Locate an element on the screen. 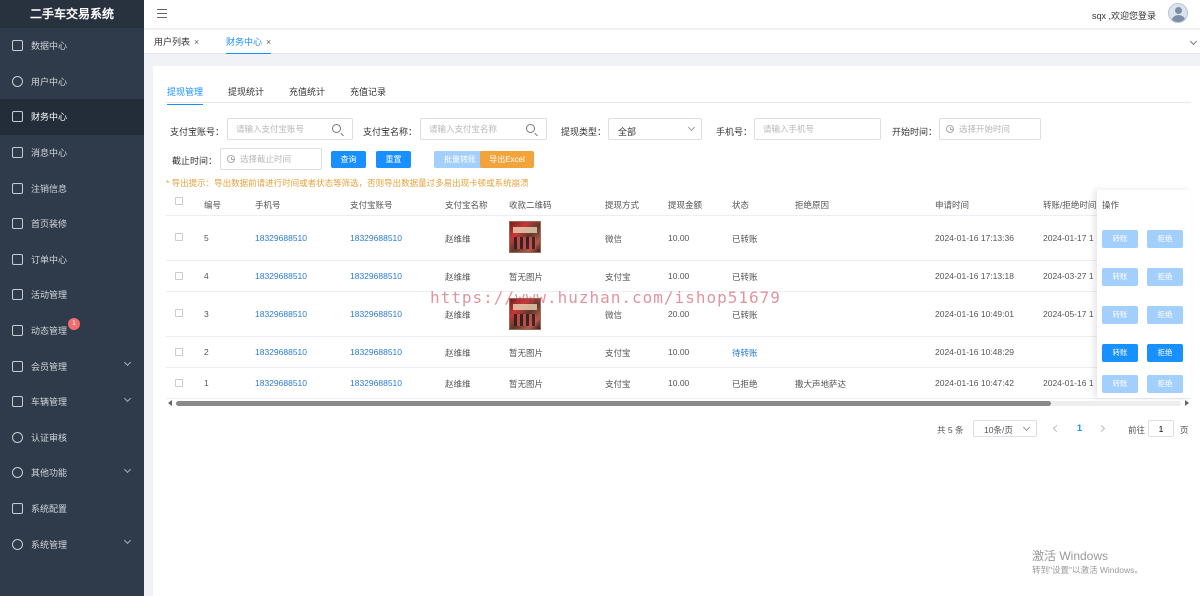 This screenshot has height=596, width=1200. sidebar-item-user-center: 用户中心 is located at coordinates (72, 82).